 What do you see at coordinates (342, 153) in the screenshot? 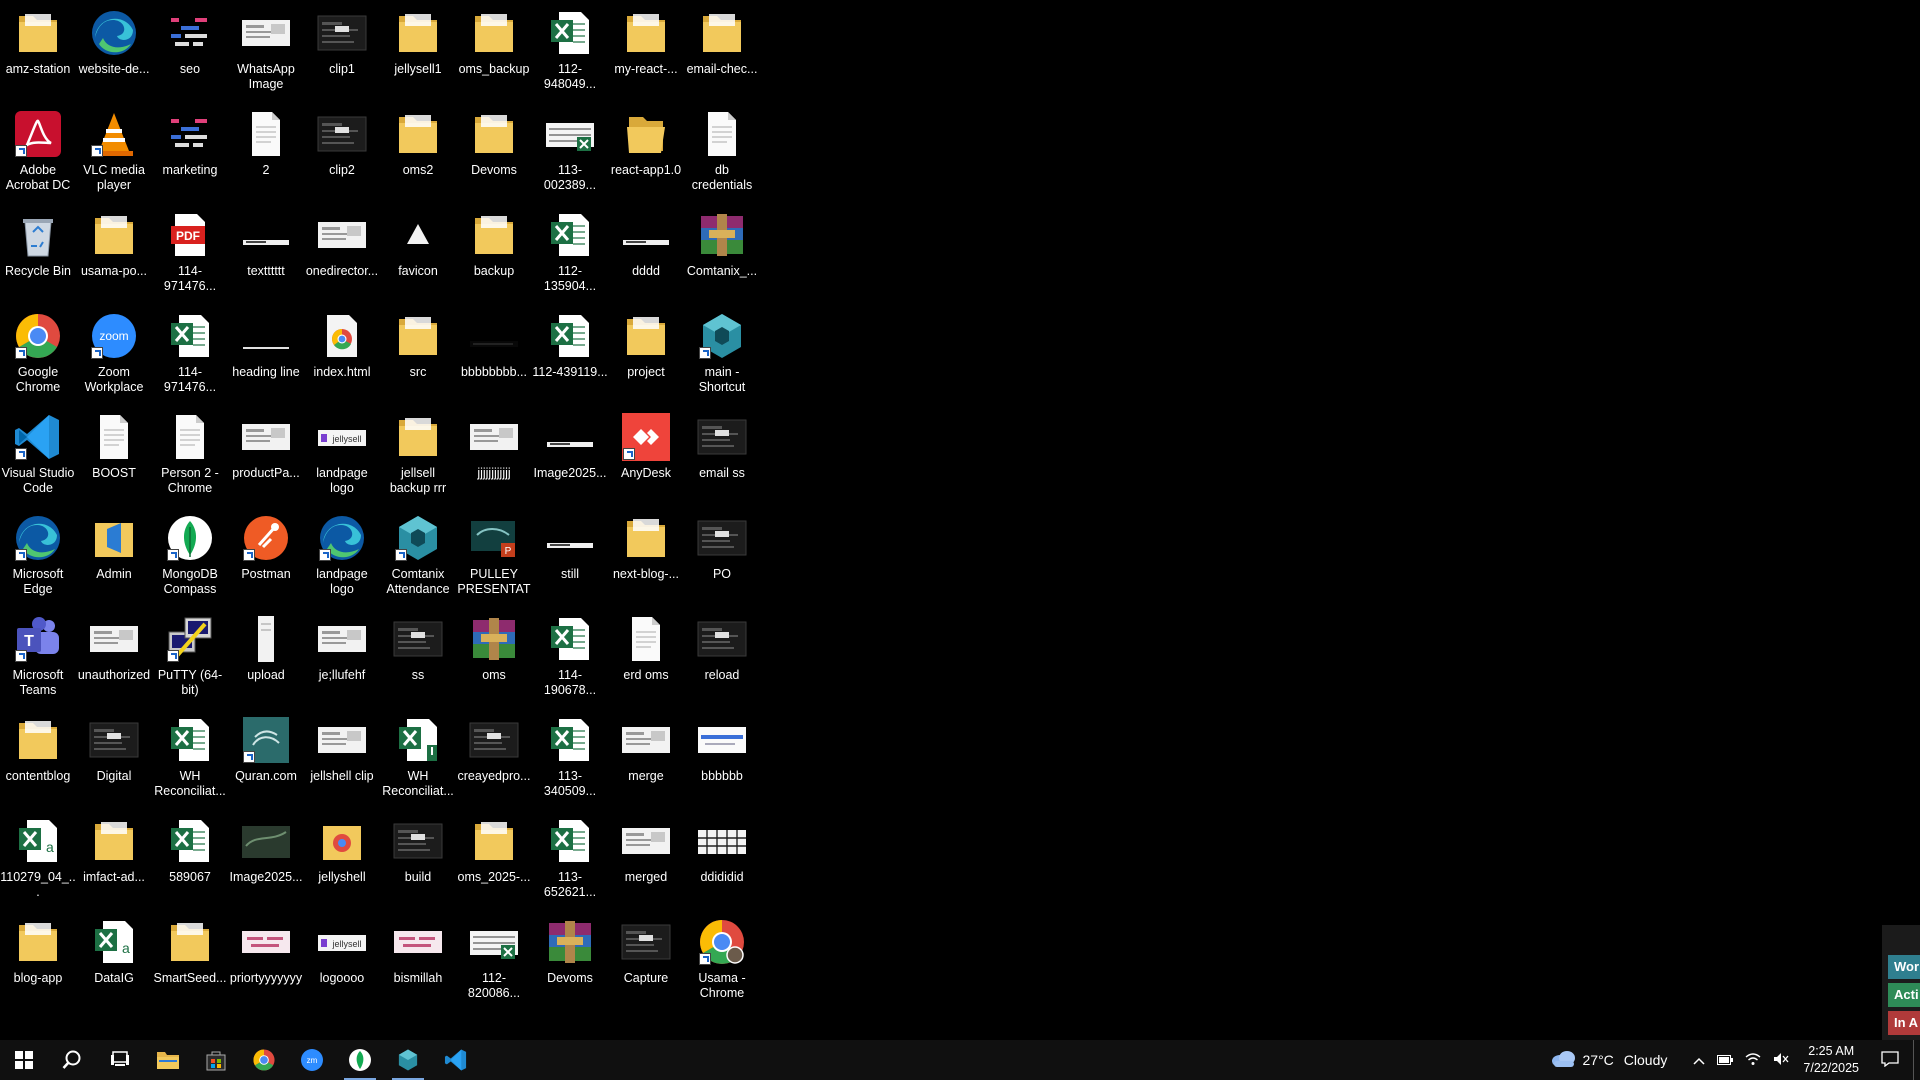
I see `desktop-icon: clip2` at bounding box center [342, 153].